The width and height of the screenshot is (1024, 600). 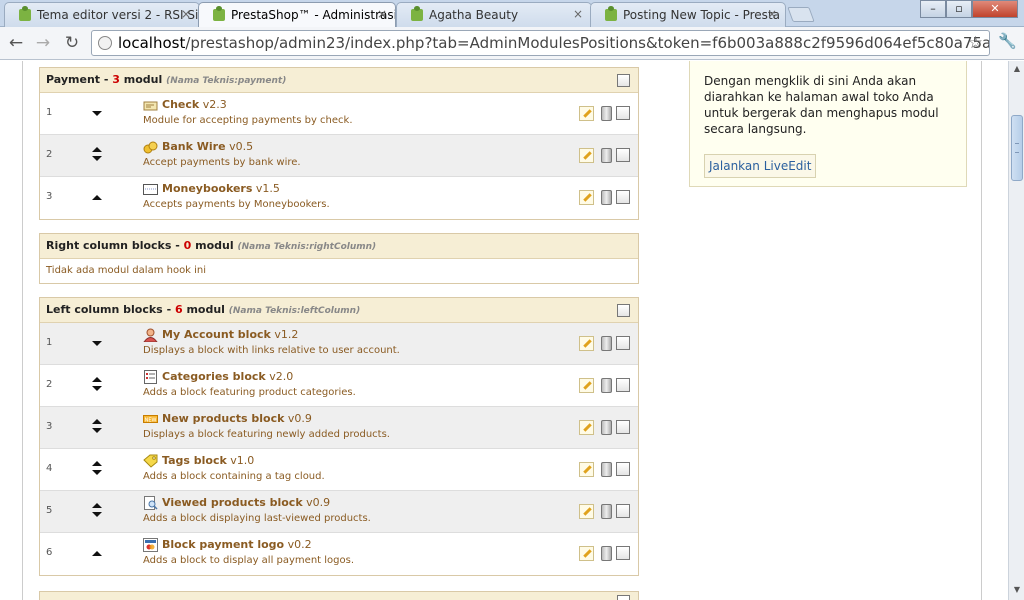 I want to click on module-position: 4, so click(x=49, y=468).